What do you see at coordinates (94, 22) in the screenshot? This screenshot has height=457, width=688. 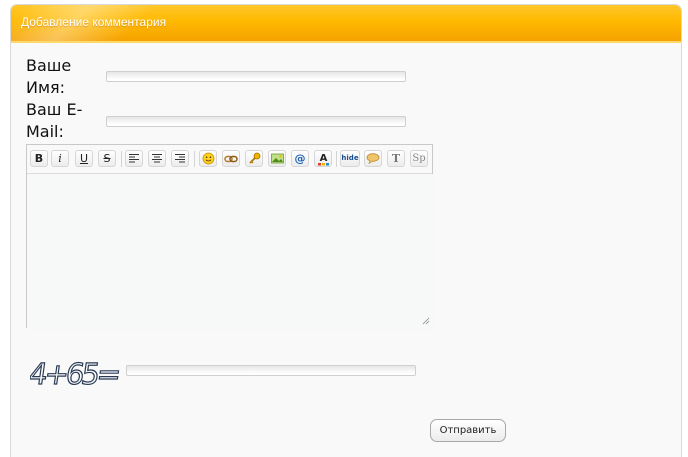 I see `panel-title: Добавление комментария` at bounding box center [94, 22].